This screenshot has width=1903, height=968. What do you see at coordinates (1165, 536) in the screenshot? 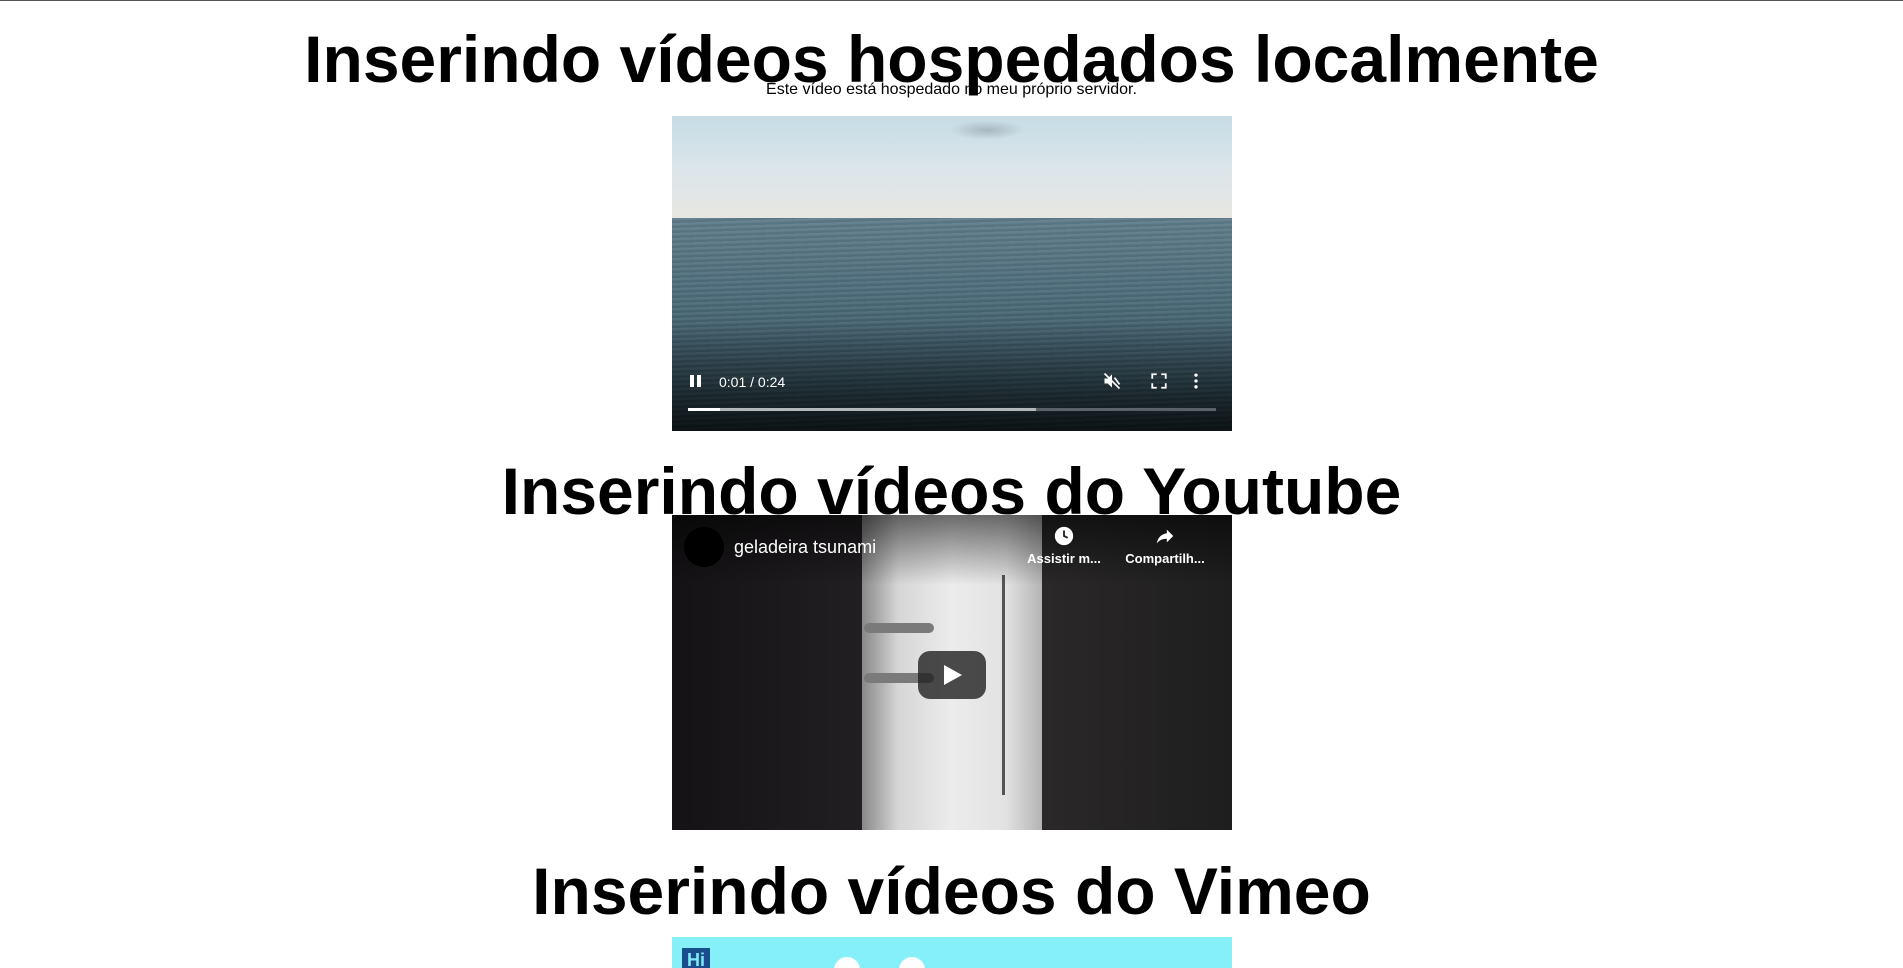
I see `share-icon` at bounding box center [1165, 536].